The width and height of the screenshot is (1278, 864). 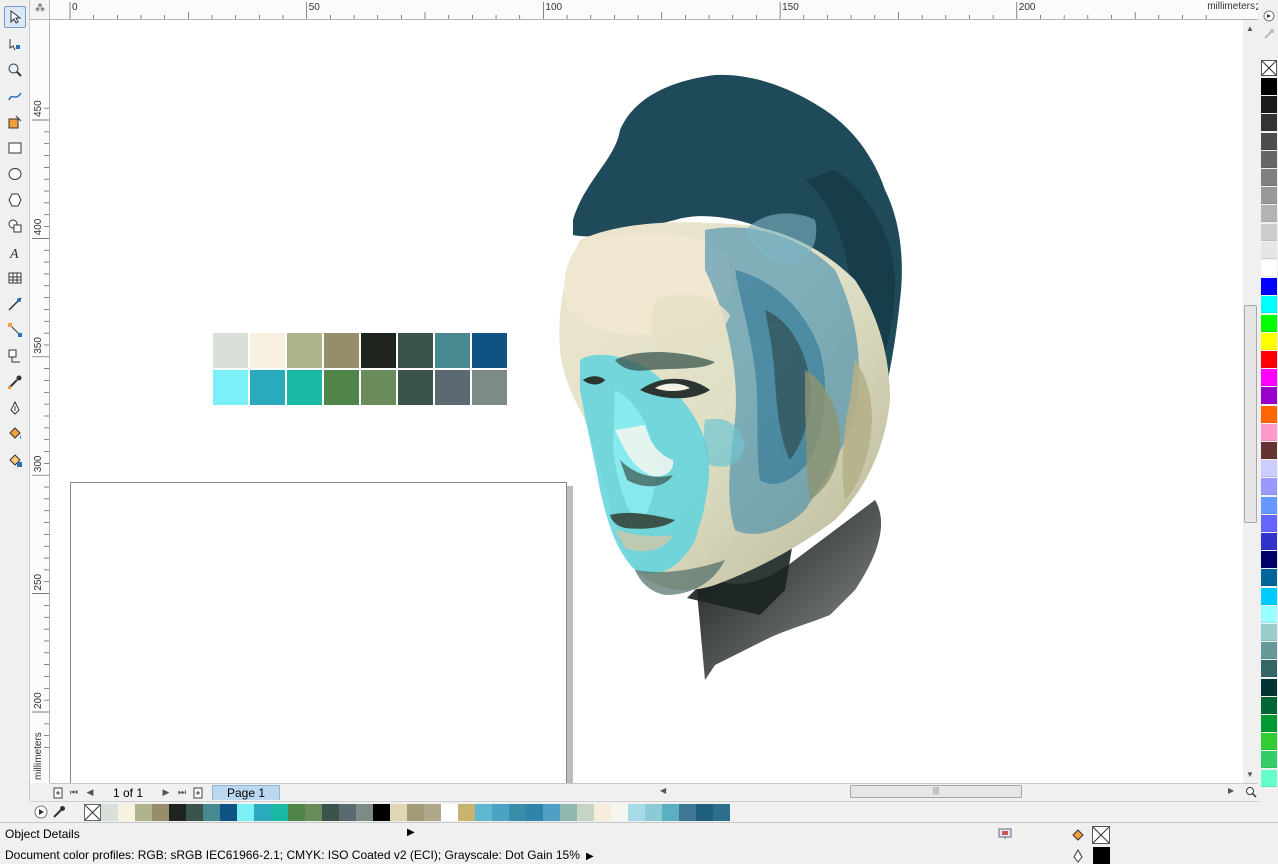 I want to click on fill-indicator-icon, so click(x=1078, y=835).